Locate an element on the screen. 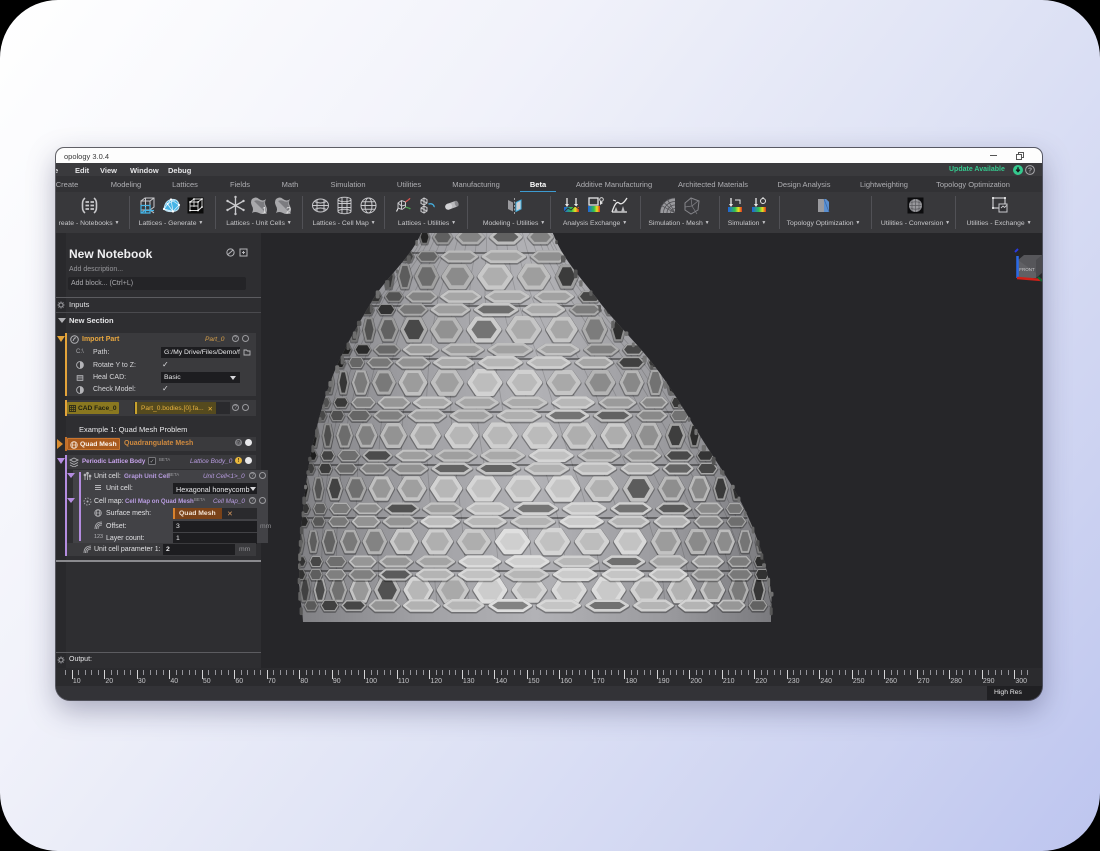  svg-text: 1 is located at coordinates (264, 211).